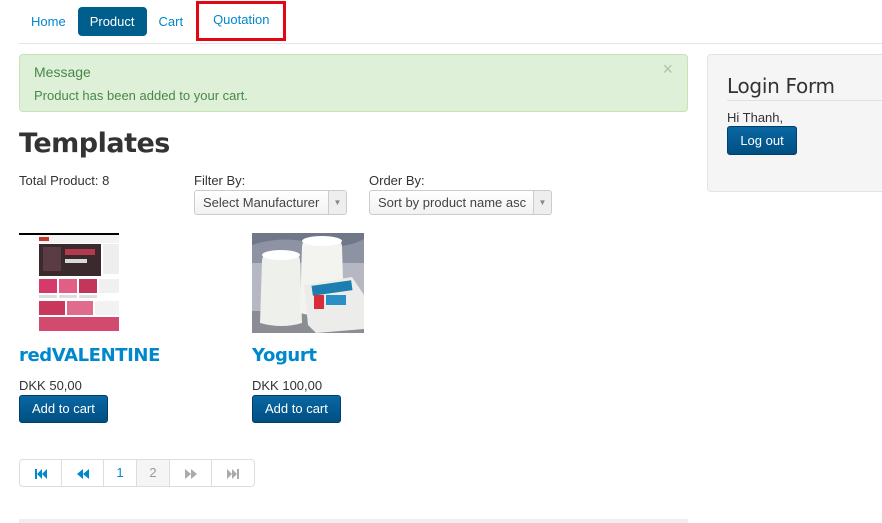 The image size is (882, 523). I want to click on product-name-link: redVALENTINE, so click(89, 355).